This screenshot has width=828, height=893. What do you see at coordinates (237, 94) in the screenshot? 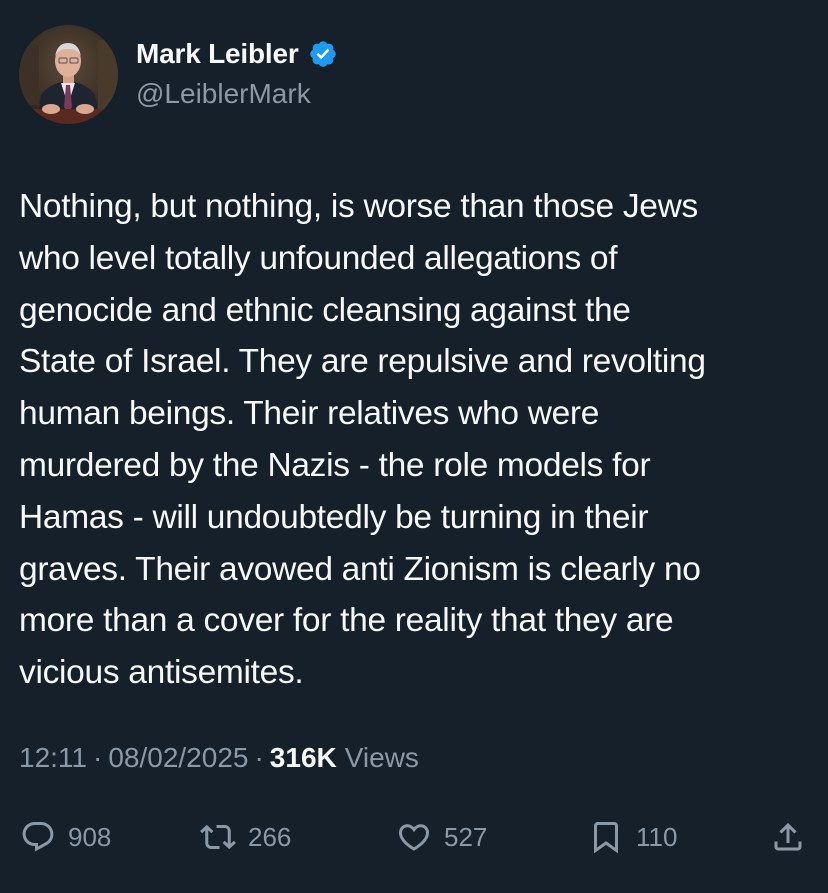
I see `author-handle: @LeiblerMark` at bounding box center [237, 94].